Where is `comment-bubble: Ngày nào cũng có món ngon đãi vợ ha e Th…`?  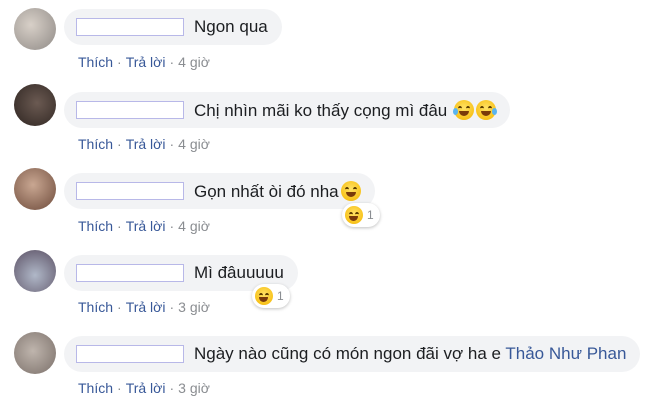
comment-bubble: Ngày nào cũng có món ngon đãi vợ ha e Th… is located at coordinates (352, 354).